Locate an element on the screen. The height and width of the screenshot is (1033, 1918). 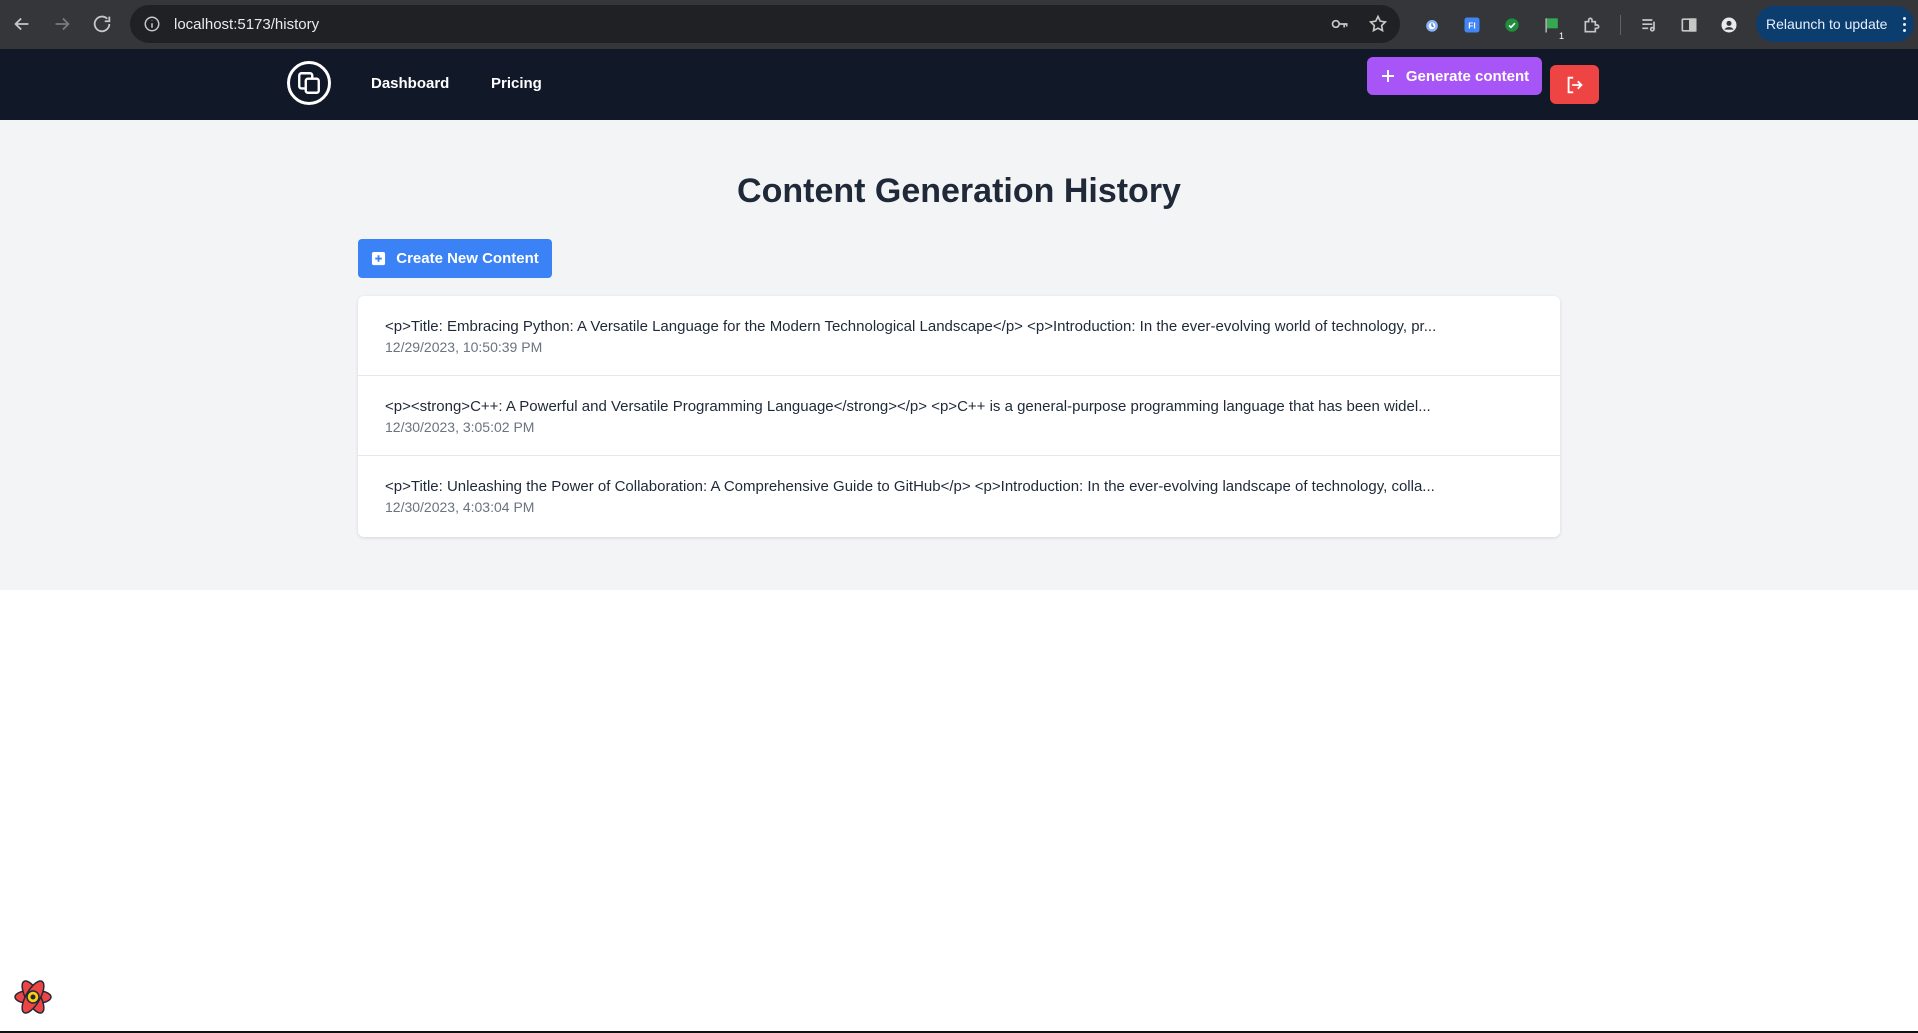
logout-button is located at coordinates (1574, 84).